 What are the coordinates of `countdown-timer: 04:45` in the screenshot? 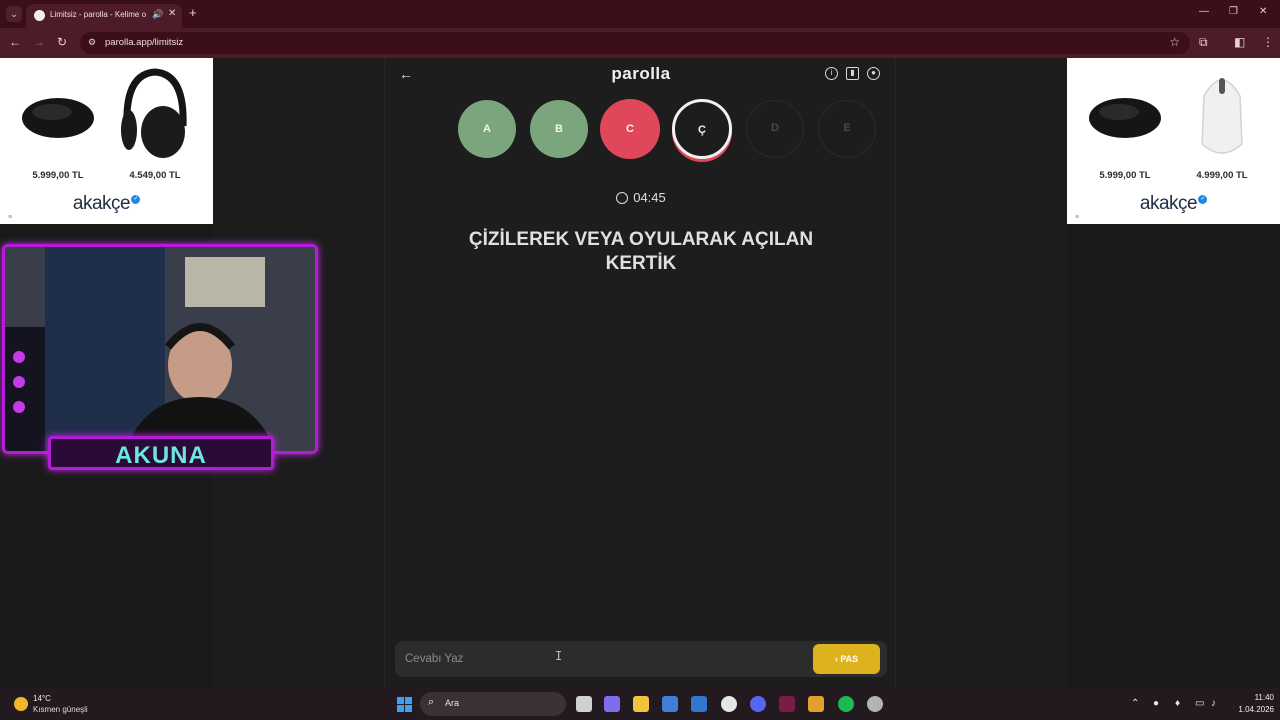 It's located at (641, 197).